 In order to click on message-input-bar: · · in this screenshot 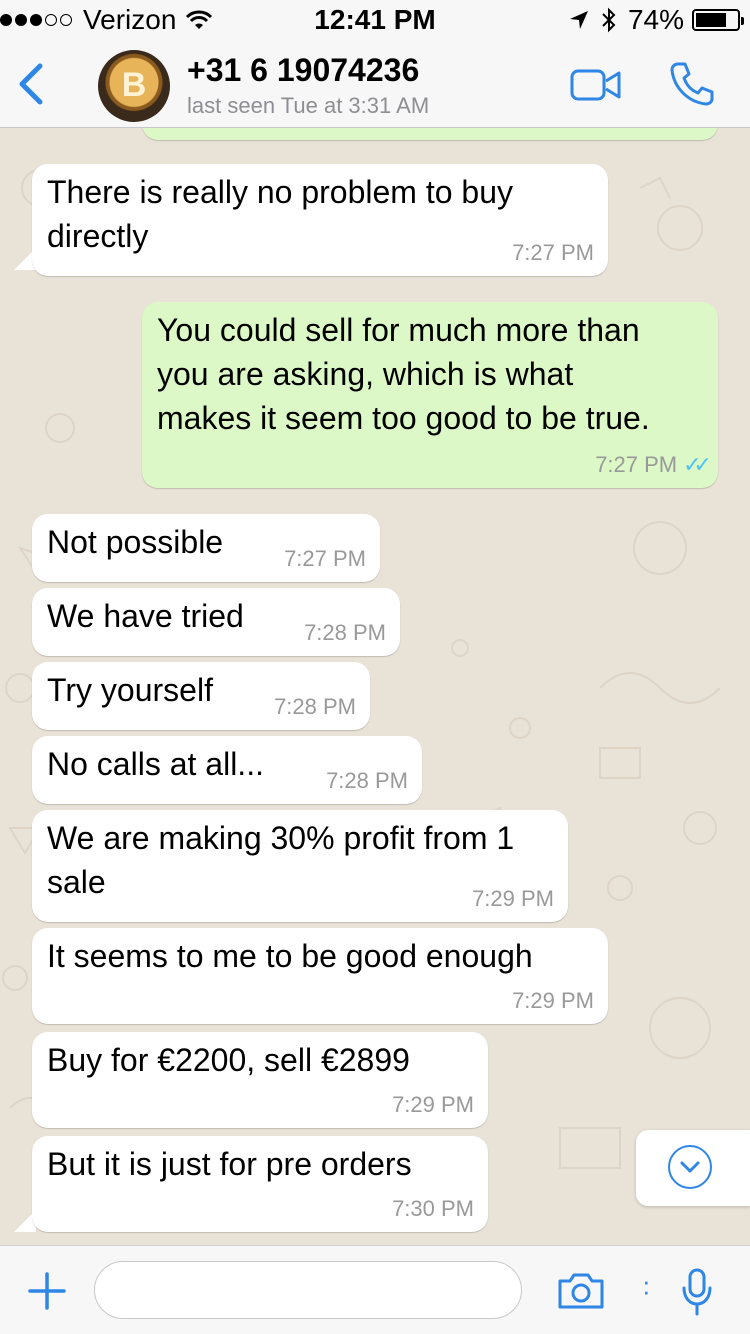, I will do `click(375, 1289)`.